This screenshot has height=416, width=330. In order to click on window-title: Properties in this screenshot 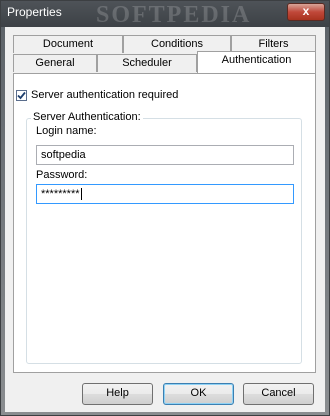, I will do `click(34, 12)`.